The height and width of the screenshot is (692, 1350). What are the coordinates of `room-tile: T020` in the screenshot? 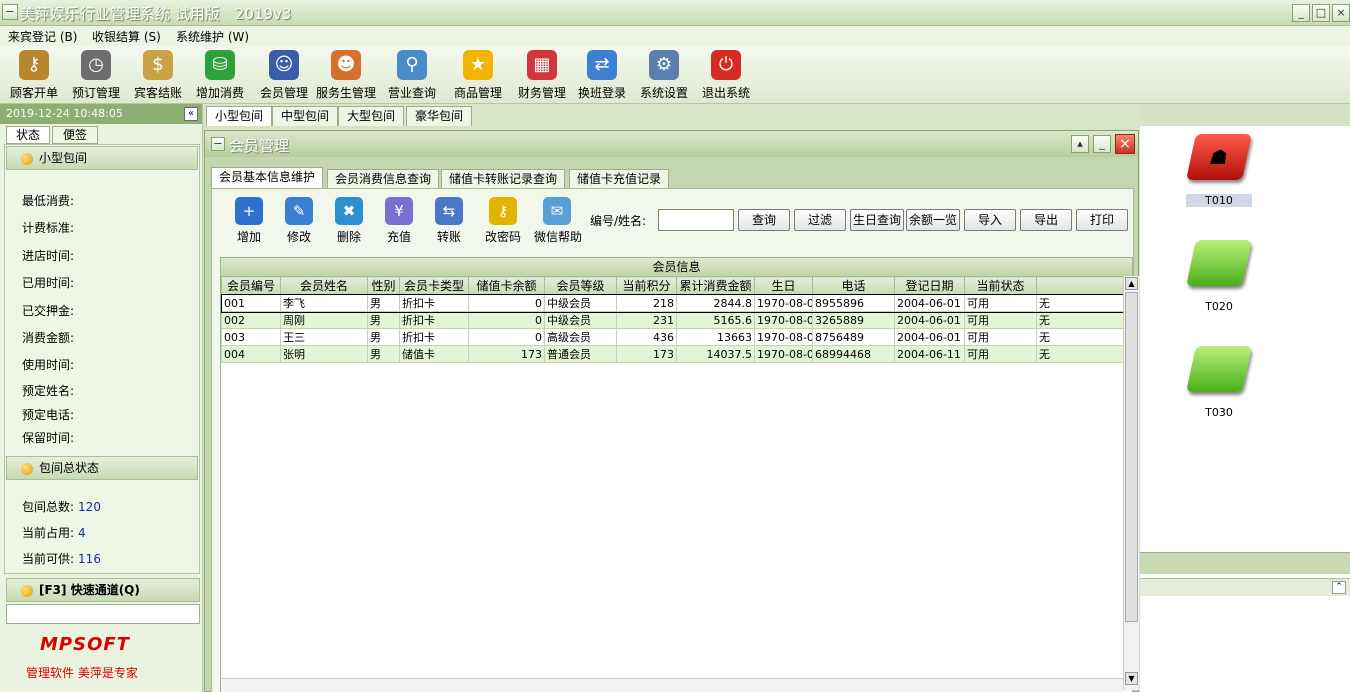 It's located at (1219, 276).